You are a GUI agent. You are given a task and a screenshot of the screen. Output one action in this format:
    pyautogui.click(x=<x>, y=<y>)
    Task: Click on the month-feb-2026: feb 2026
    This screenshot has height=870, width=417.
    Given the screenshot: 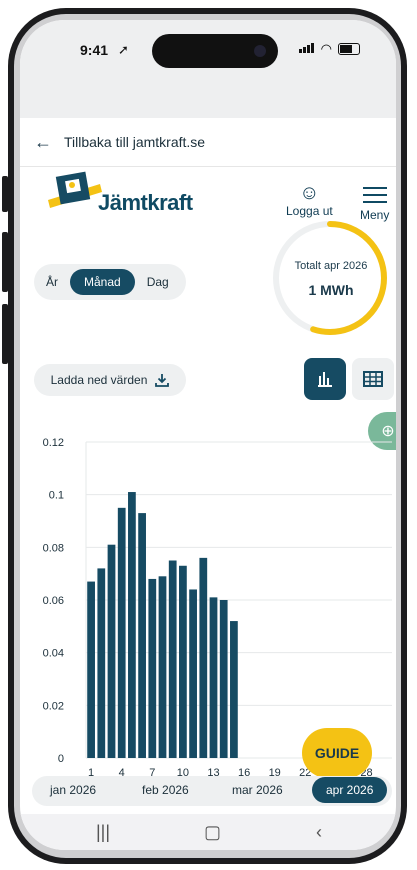 What is the action you would take?
    pyautogui.click(x=165, y=790)
    